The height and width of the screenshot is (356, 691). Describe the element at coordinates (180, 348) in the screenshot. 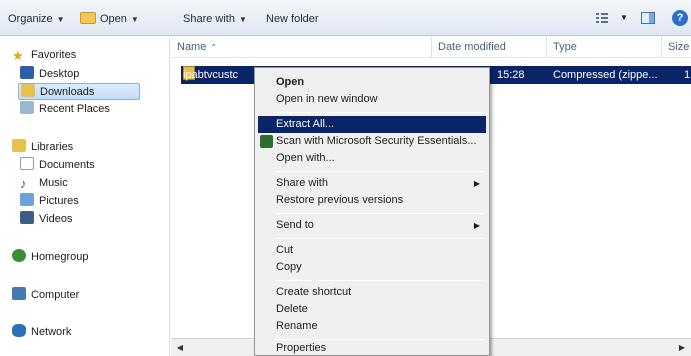

I see `scroll-left-icon: ◀` at that location.